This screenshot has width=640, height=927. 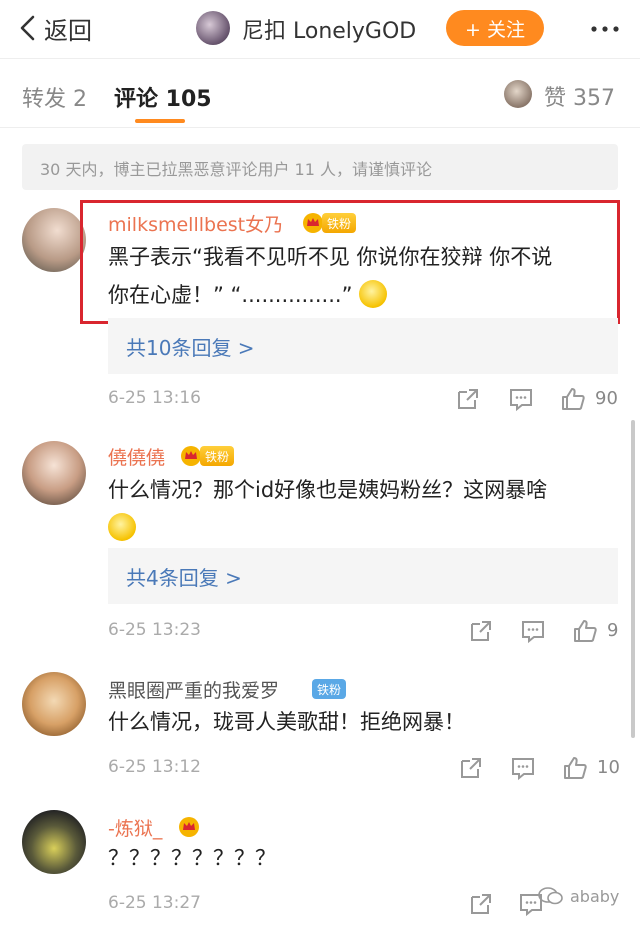 I want to click on watermark: ababy, so click(x=578, y=896).